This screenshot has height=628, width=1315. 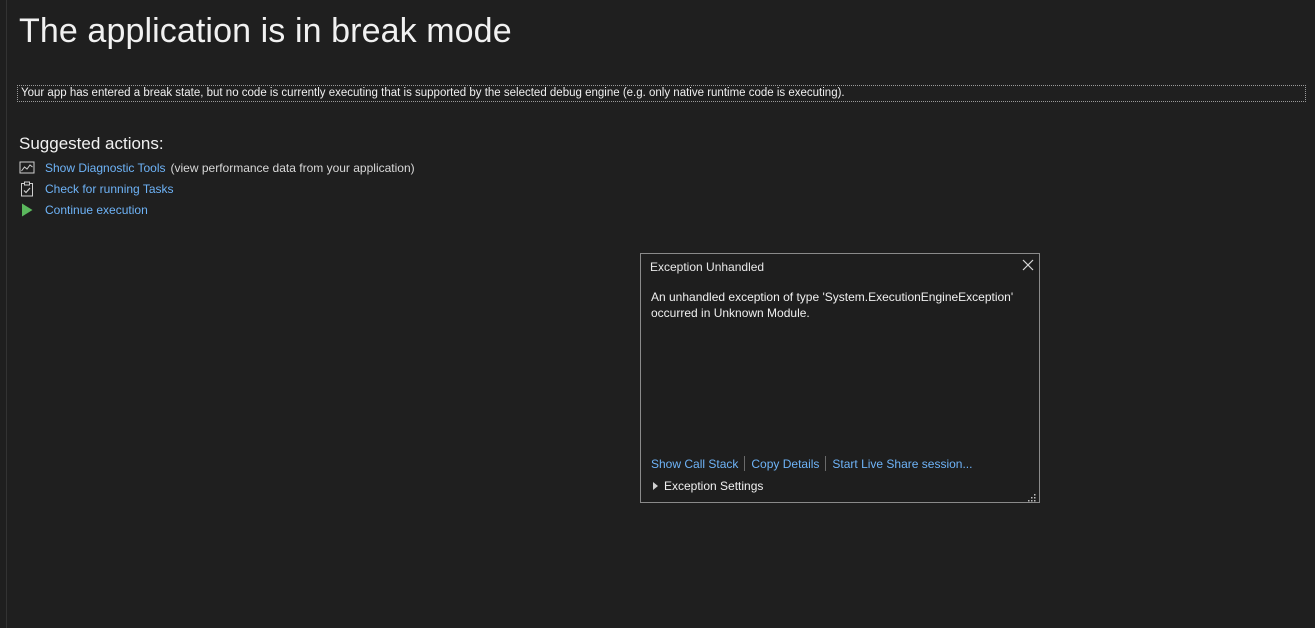 What do you see at coordinates (265, 31) in the screenshot?
I see `page-title: The application is in break mode` at bounding box center [265, 31].